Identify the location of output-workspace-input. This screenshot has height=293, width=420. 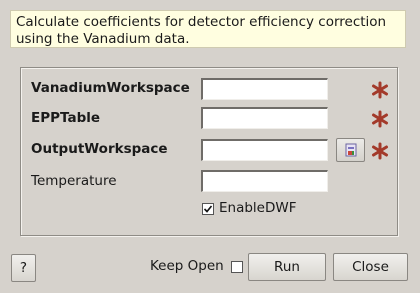
(264, 150).